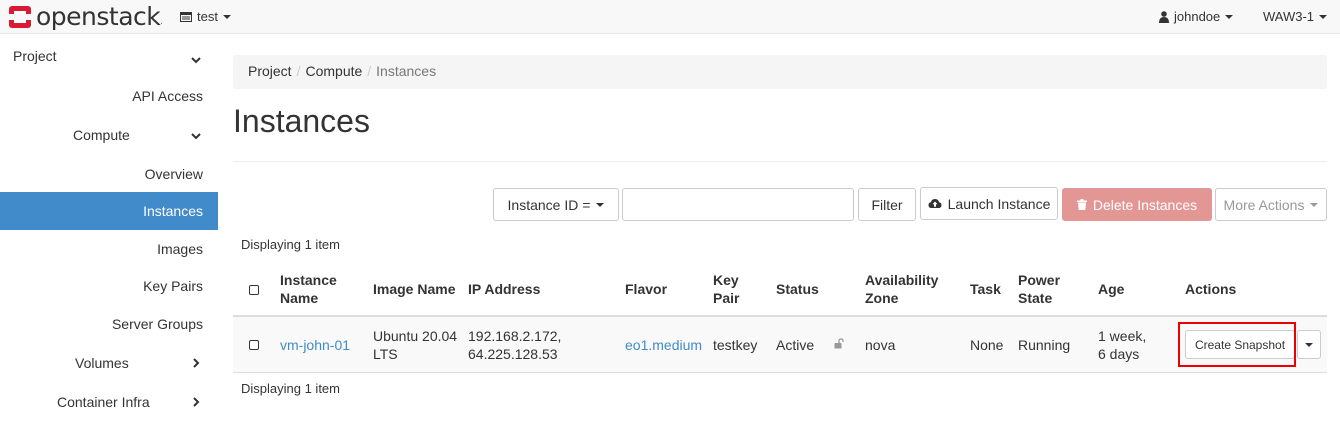 The height and width of the screenshot is (423, 1340). Describe the element at coordinates (173, 286) in the screenshot. I see `sidebar-item-label: Key Pairs` at that location.